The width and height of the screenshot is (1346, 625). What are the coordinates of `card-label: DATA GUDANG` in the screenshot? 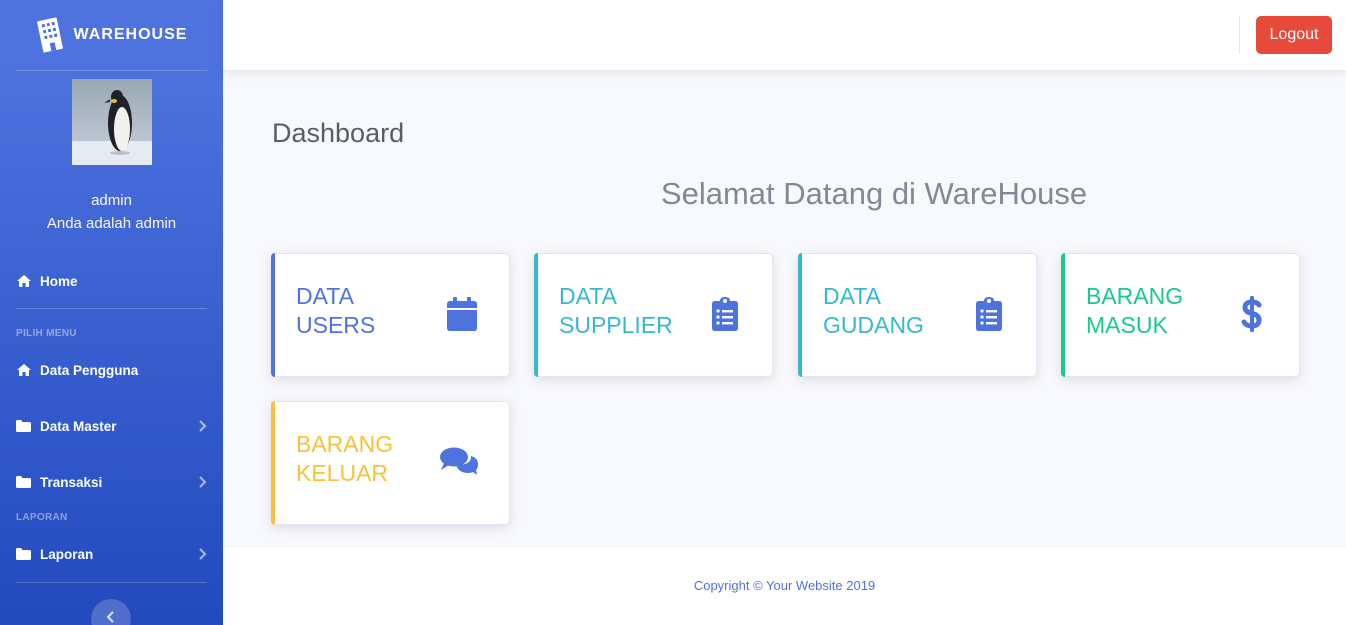 It's located at (873, 310).